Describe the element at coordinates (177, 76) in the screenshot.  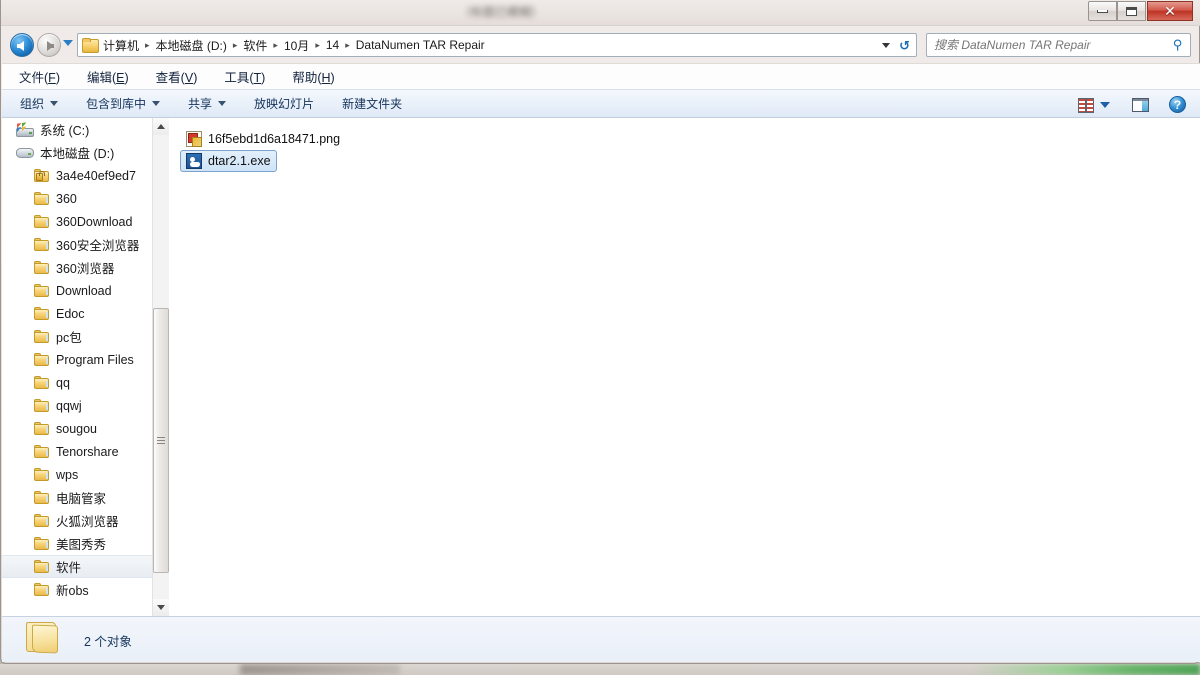
I see `menu-item-view: 查看(V)` at that location.